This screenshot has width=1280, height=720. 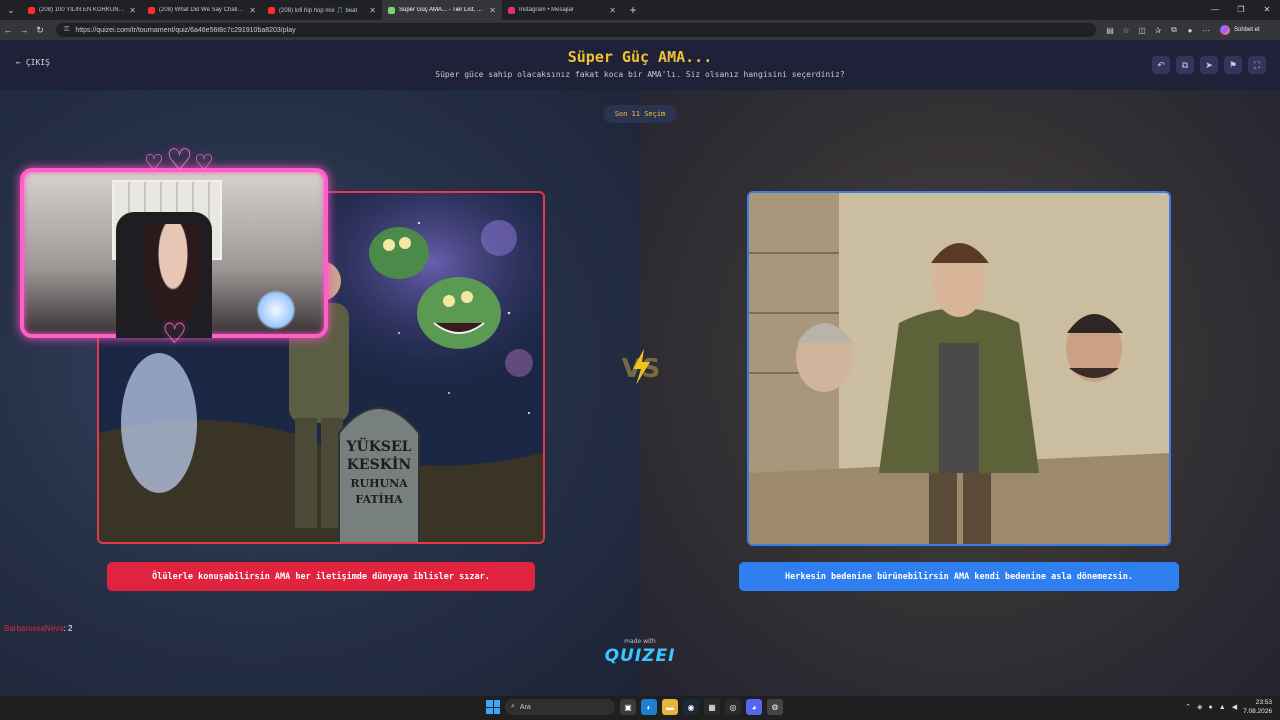 What do you see at coordinates (1206, 30) in the screenshot?
I see `more-menu-icon: ⋯` at bounding box center [1206, 30].